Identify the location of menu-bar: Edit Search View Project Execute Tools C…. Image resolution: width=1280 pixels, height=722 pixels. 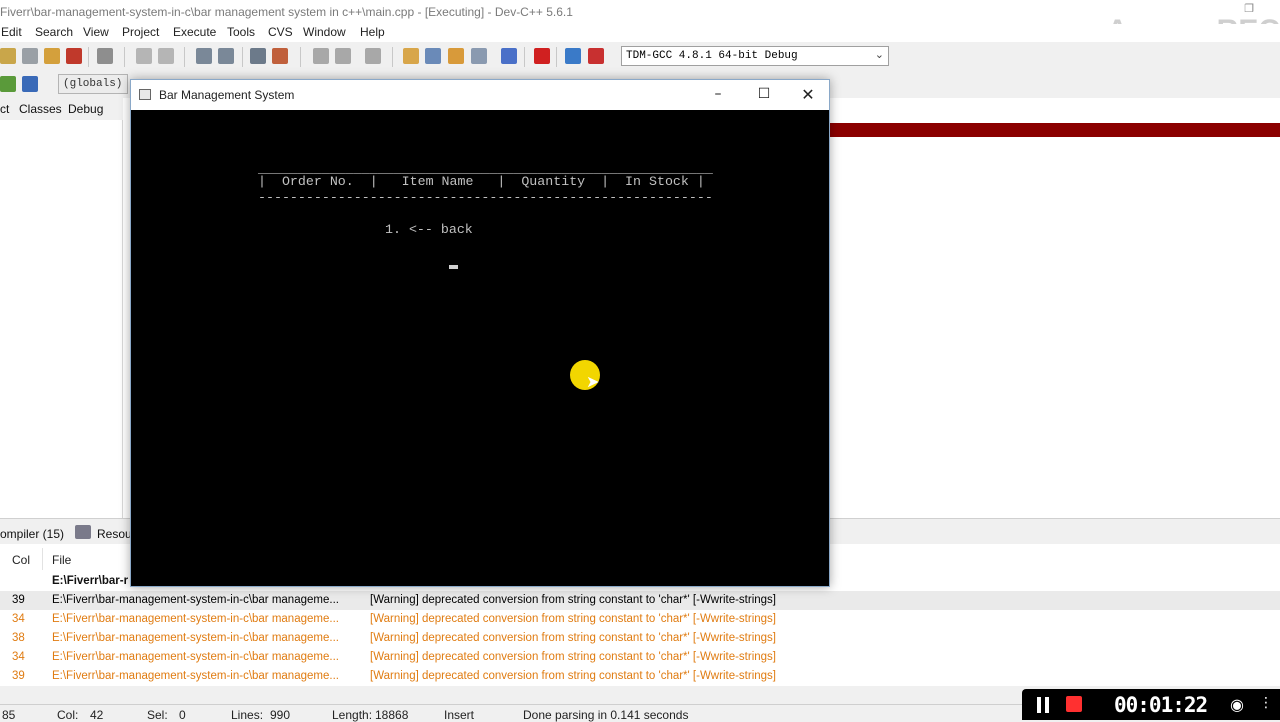
(640, 33).